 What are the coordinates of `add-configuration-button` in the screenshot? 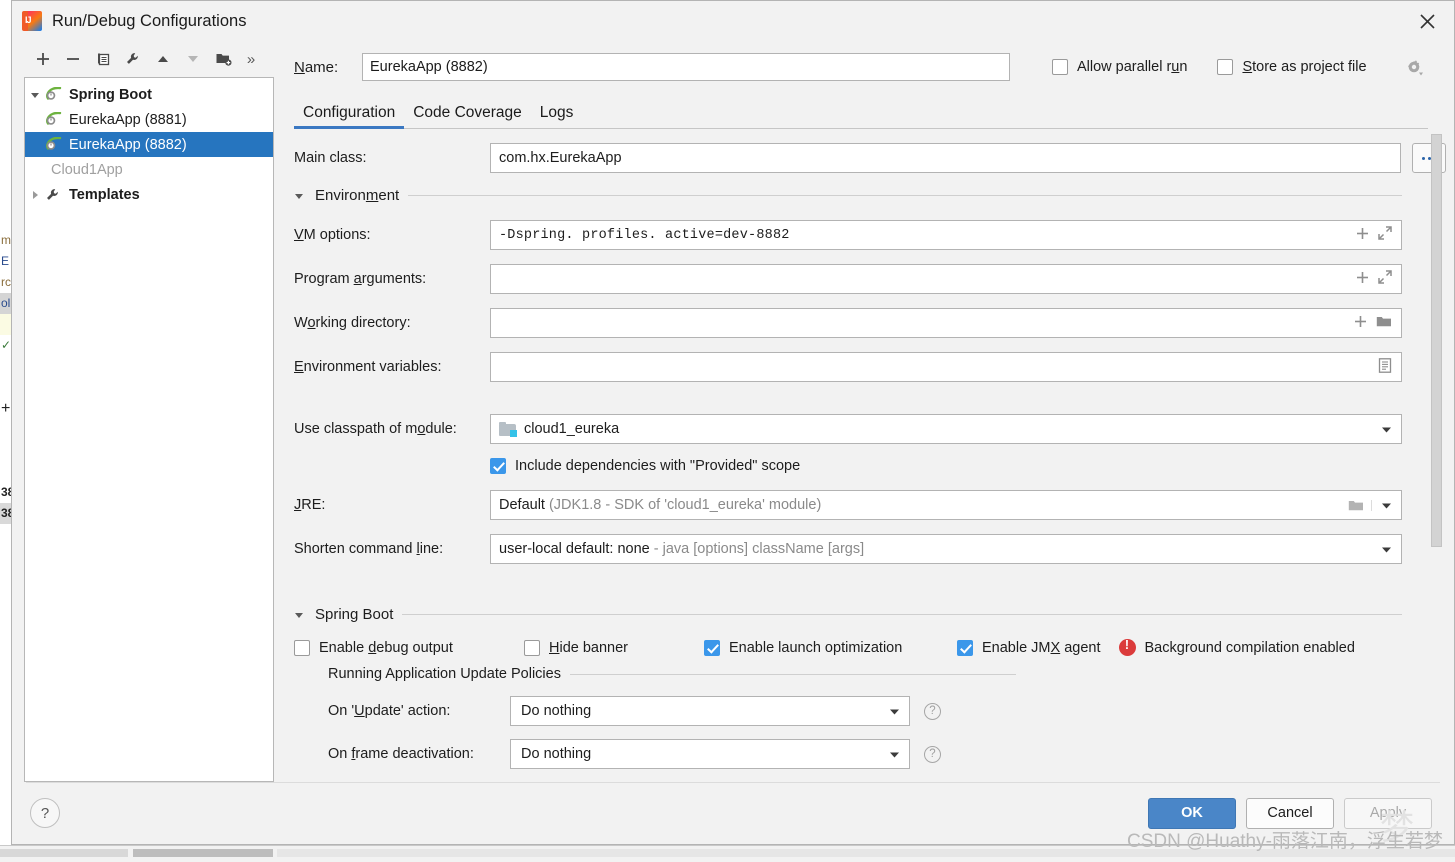 It's located at (43, 59).